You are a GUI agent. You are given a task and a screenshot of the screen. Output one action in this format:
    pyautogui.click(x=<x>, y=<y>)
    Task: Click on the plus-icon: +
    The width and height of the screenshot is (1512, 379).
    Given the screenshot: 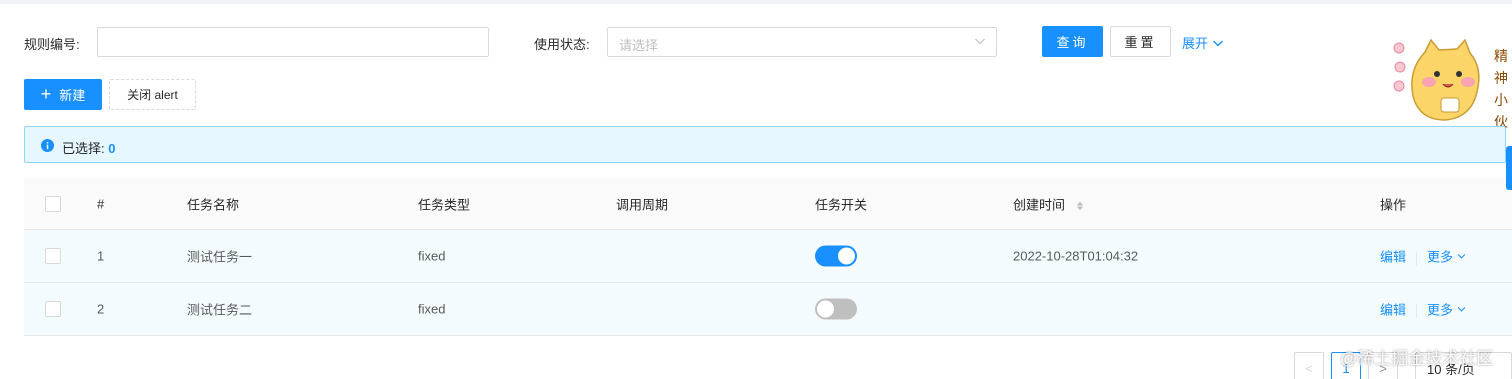 What is the action you would take?
    pyautogui.click(x=46, y=93)
    